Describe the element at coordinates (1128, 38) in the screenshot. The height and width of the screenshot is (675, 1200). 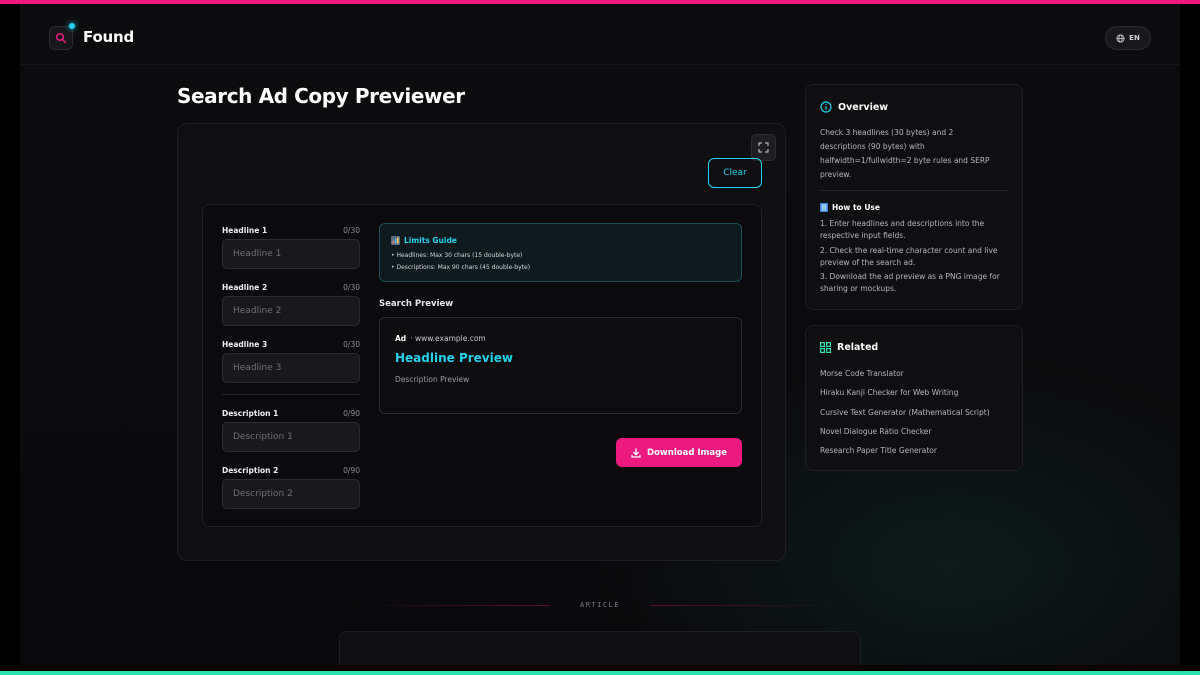
I see `language-button: EN` at that location.